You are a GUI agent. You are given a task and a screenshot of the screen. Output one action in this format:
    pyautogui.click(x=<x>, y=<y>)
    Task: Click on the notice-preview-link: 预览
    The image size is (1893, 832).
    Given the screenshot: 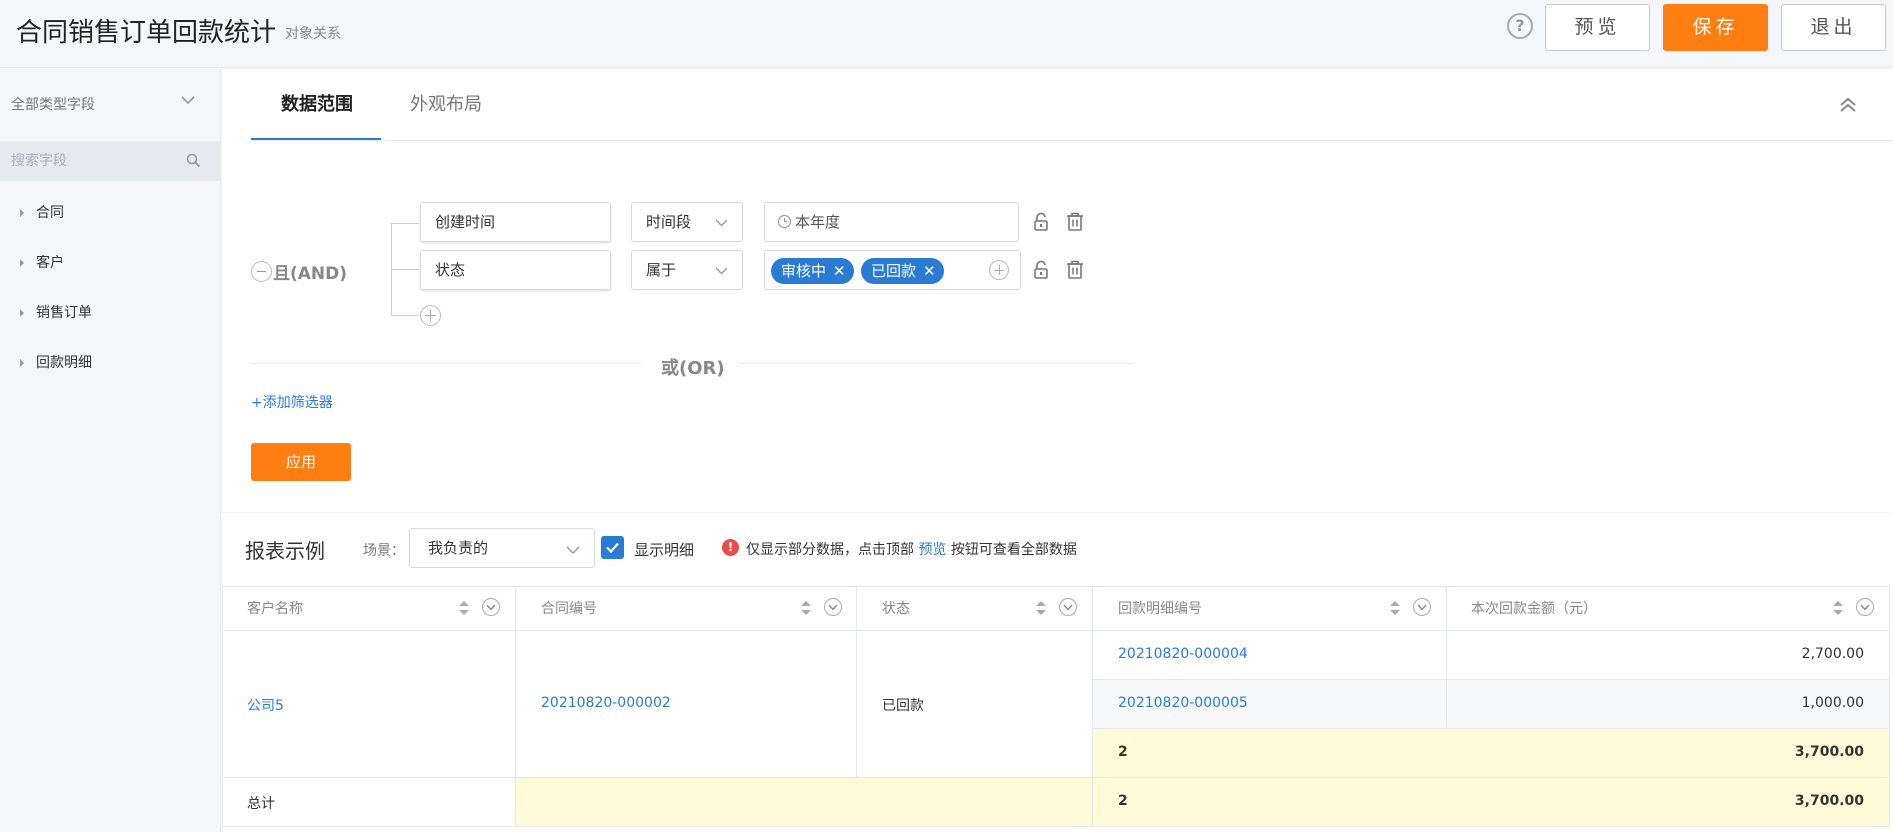 What is the action you would take?
    pyautogui.click(x=932, y=550)
    